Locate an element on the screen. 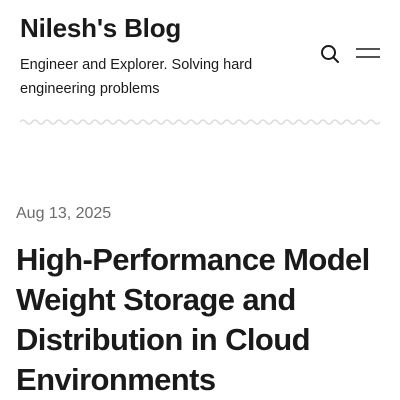  site-title: Nilesh's Blog is located at coordinates (100, 28).